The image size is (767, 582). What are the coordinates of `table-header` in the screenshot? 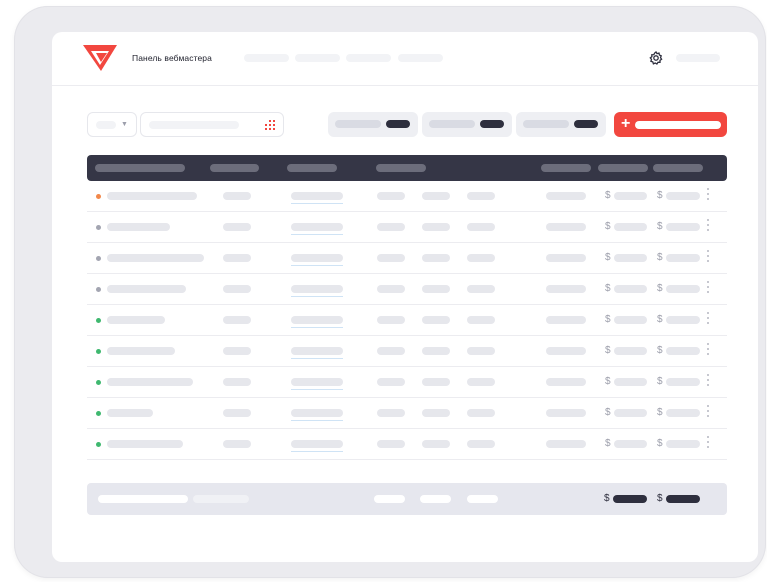 It's located at (407, 168).